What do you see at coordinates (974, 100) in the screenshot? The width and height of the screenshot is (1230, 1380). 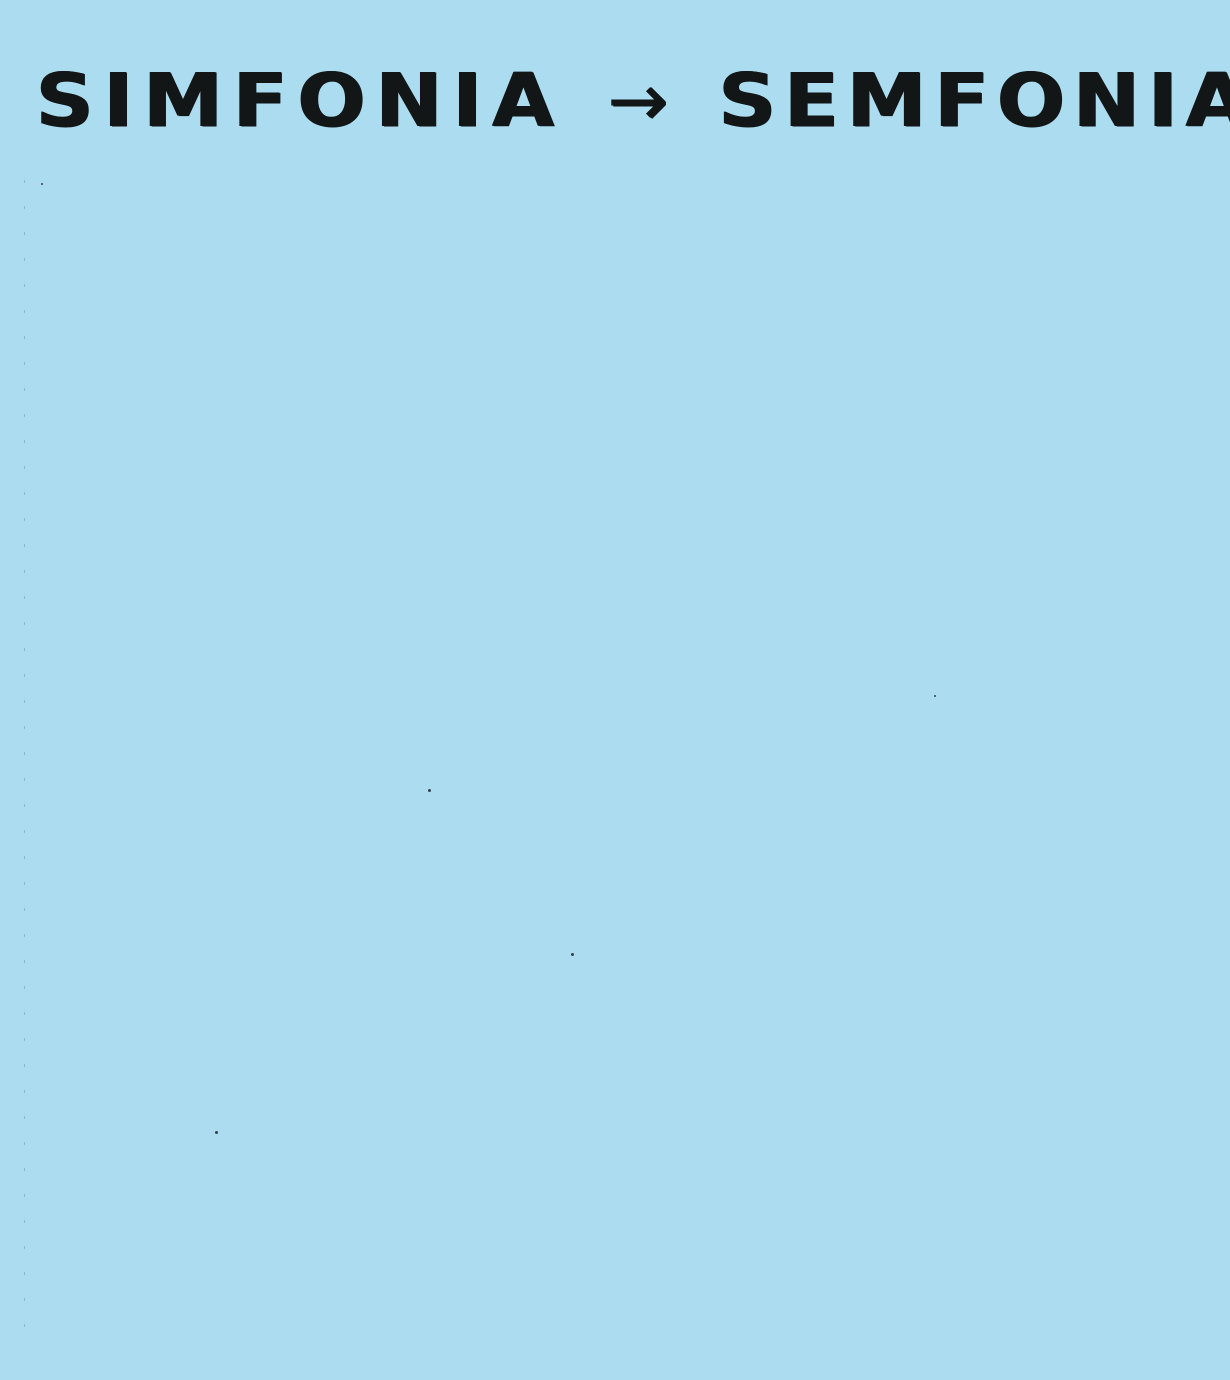 I see `changed-word: SEMFONIA` at bounding box center [974, 100].